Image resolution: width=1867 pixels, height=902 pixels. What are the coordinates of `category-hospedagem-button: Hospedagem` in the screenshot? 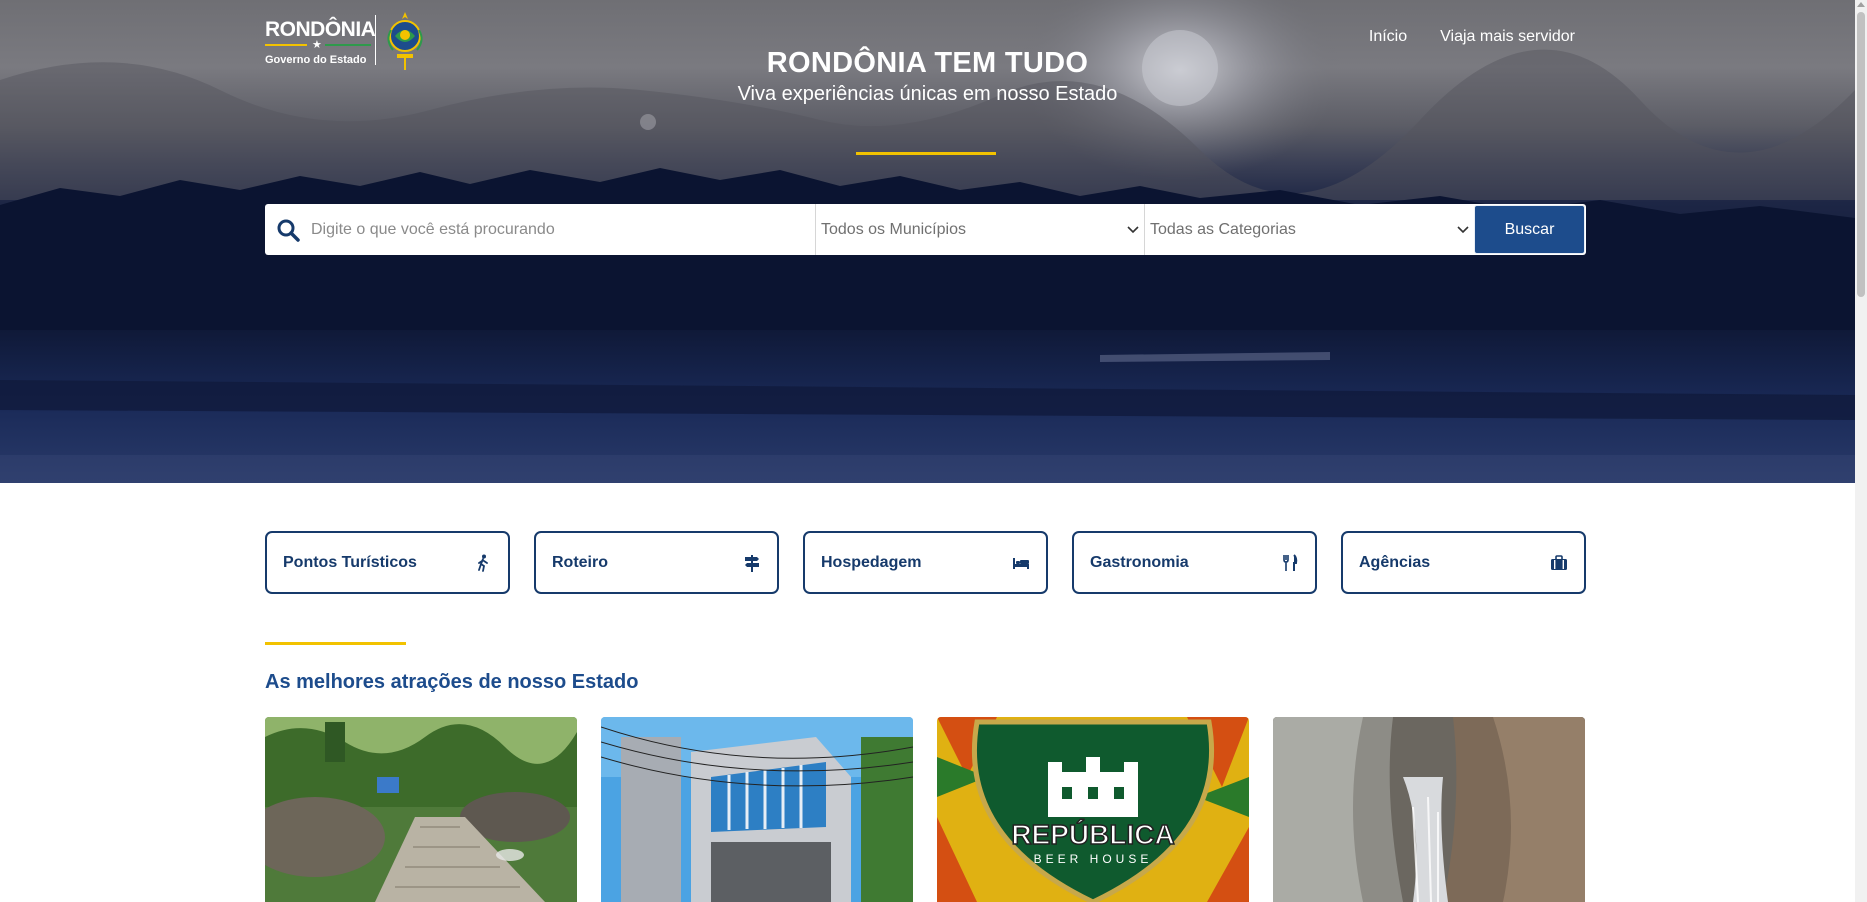 It's located at (925, 562).